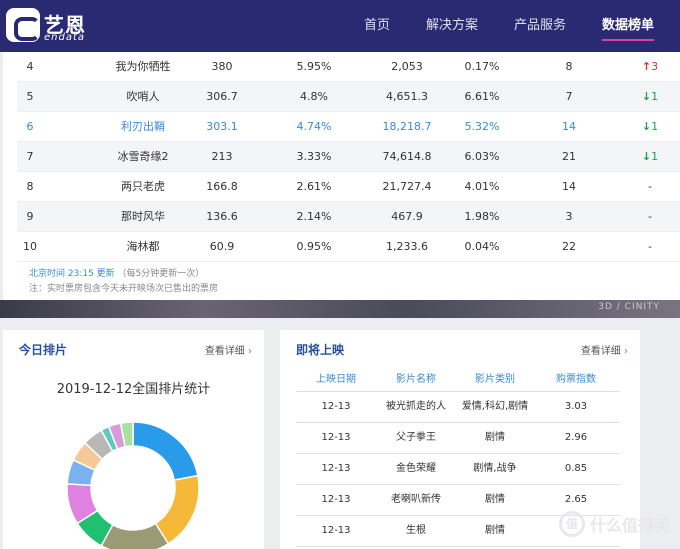  I want to click on movie-name-cell: 冰雪奇缘2, so click(143, 156).